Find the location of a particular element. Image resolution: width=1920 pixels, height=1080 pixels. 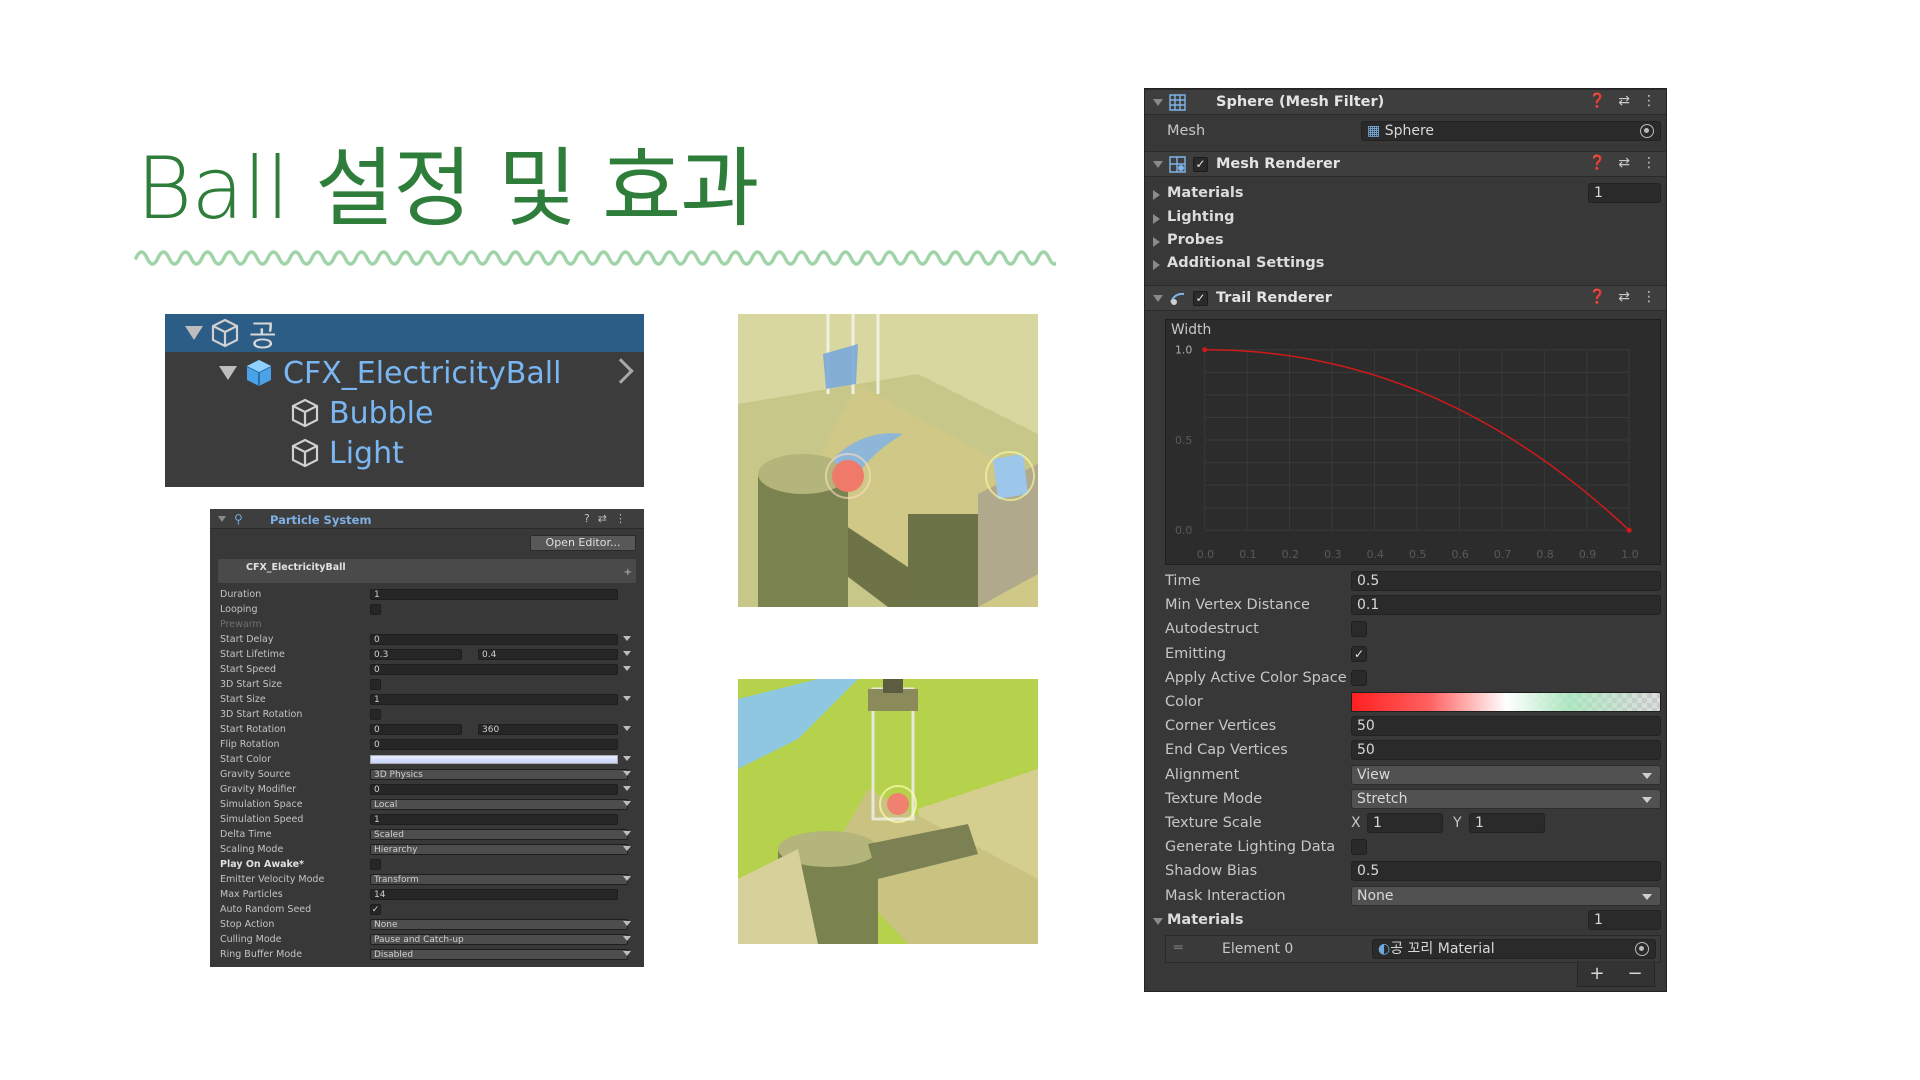

trail-materials-count: 1 is located at coordinates (1624, 919).